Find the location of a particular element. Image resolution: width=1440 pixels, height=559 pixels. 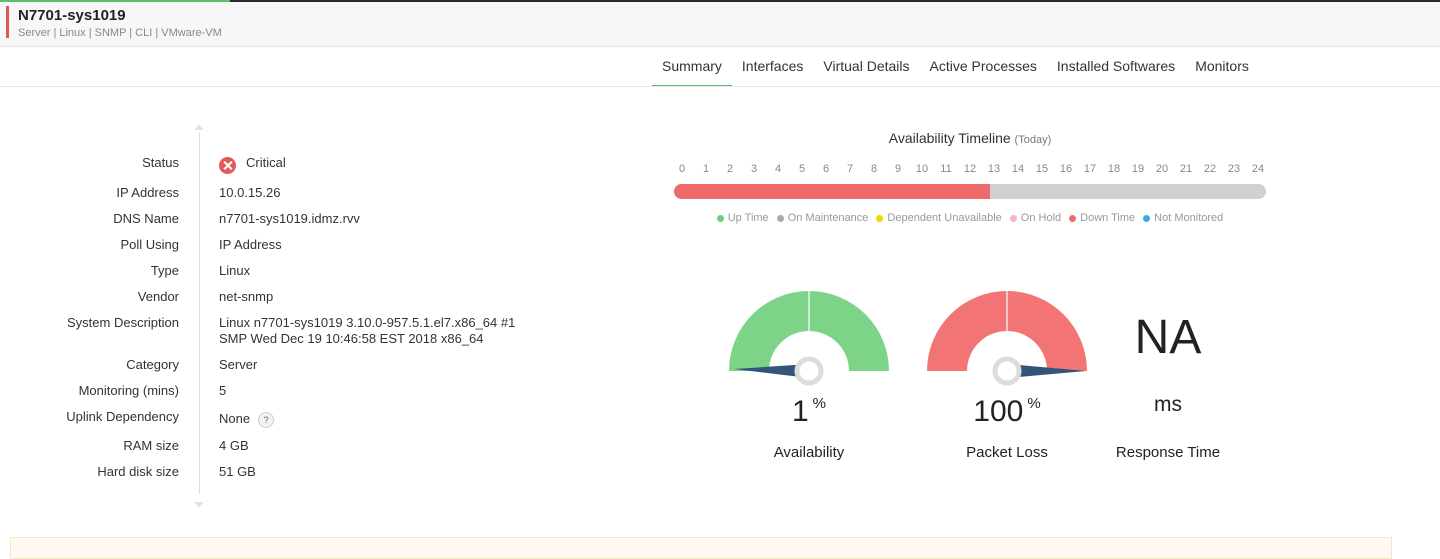

tab-active-processes: Active Processes is located at coordinates (983, 67).